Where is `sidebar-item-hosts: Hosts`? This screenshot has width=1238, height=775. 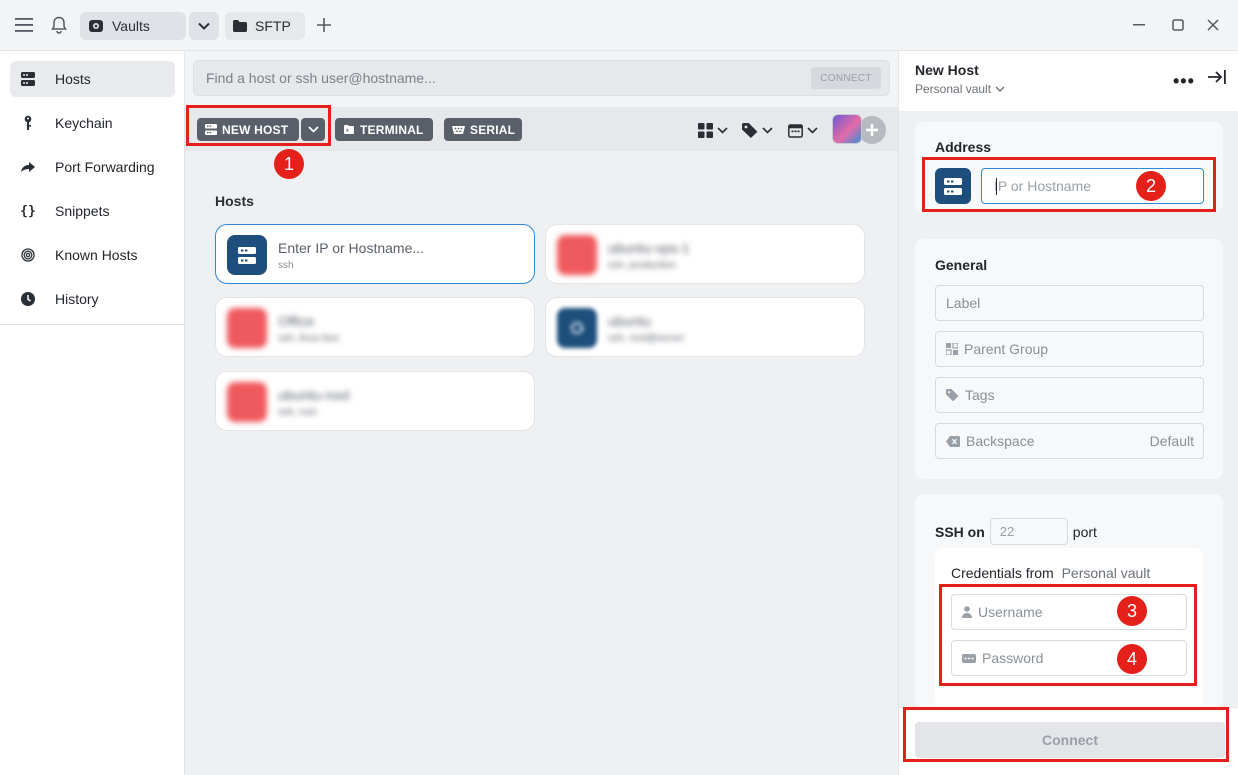 sidebar-item-hosts: Hosts is located at coordinates (92, 79).